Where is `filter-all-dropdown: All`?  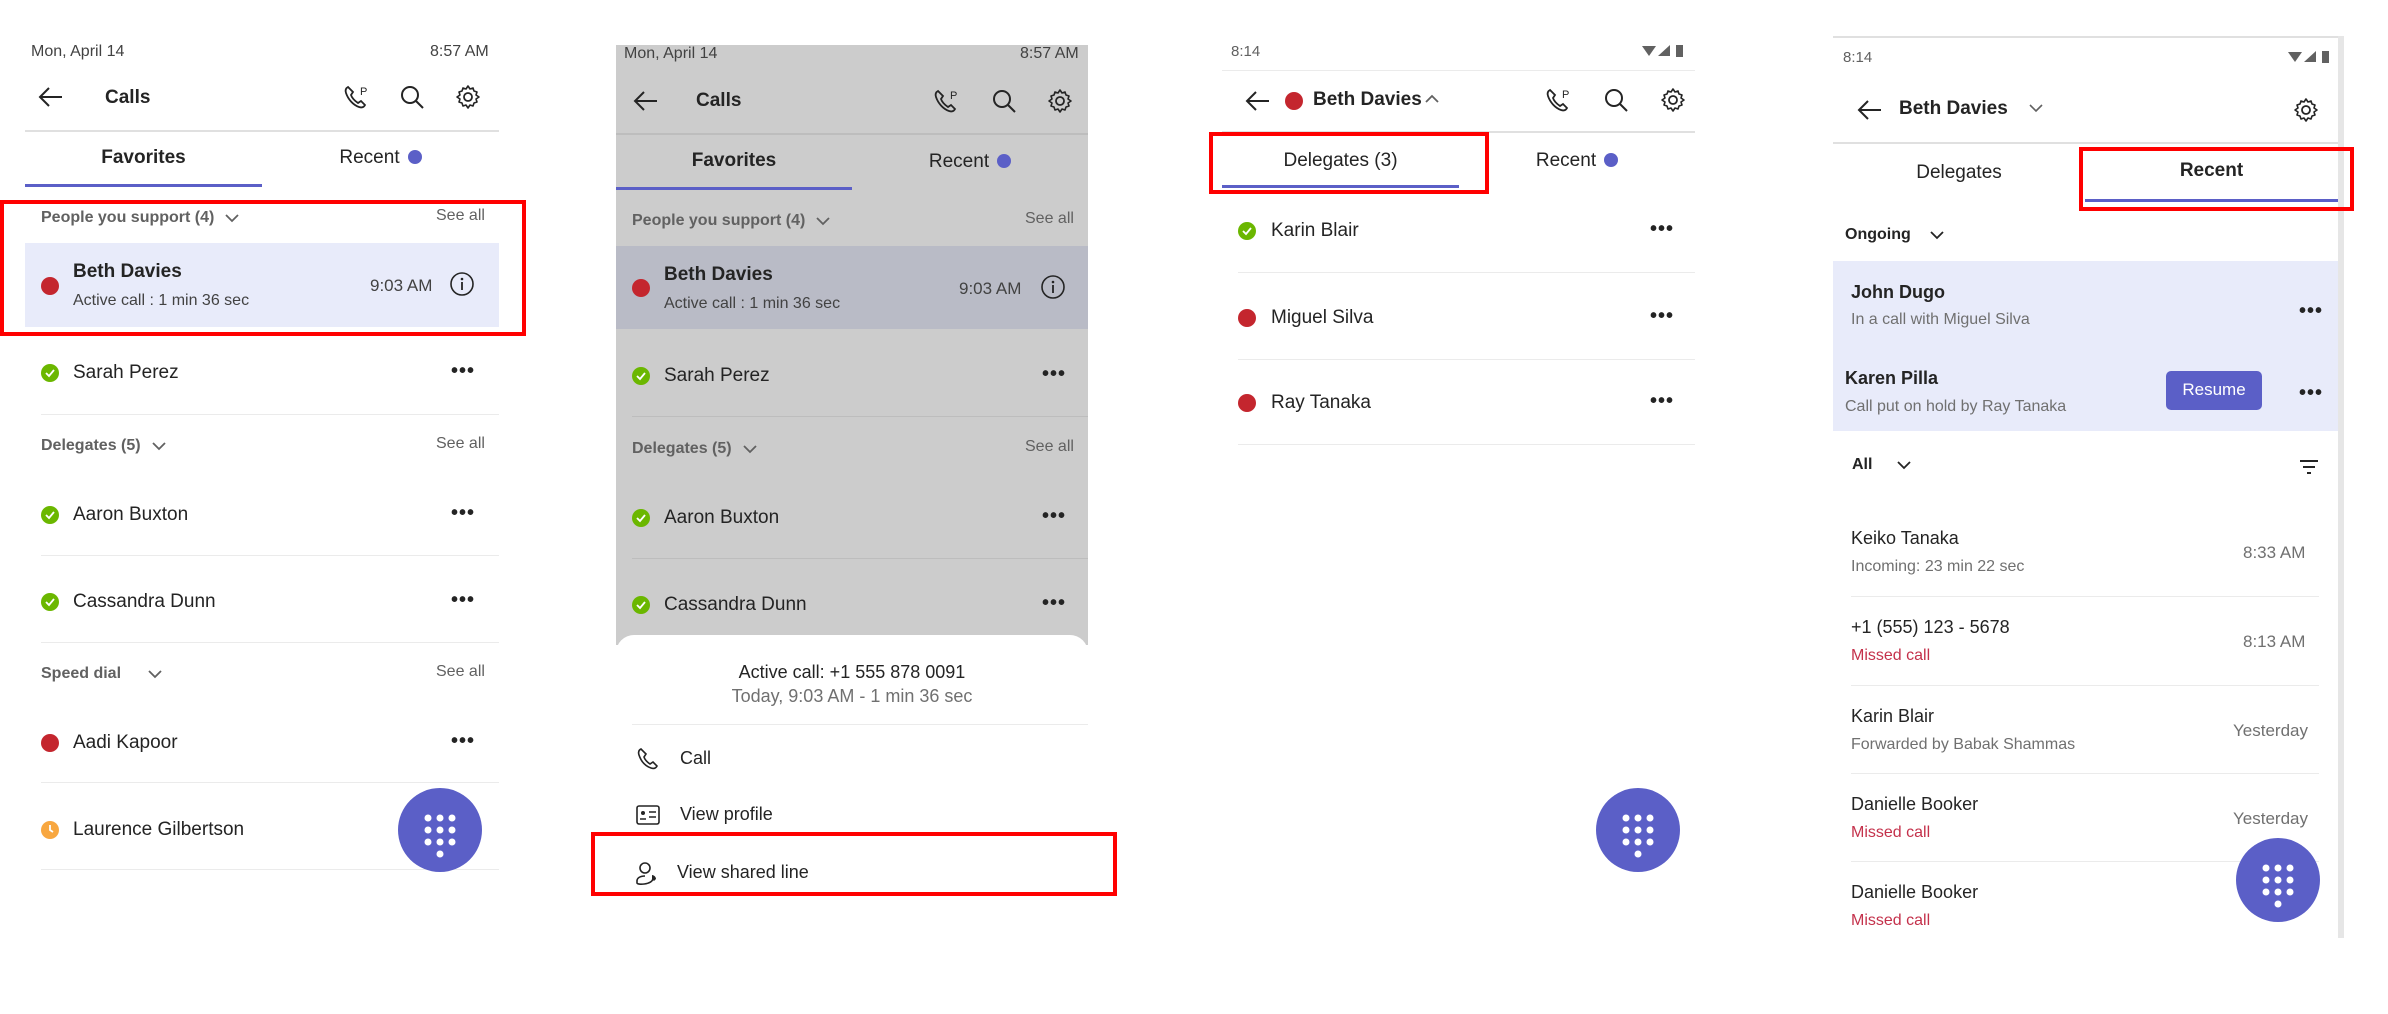
filter-all-dropdown: All is located at coordinates (1882, 465).